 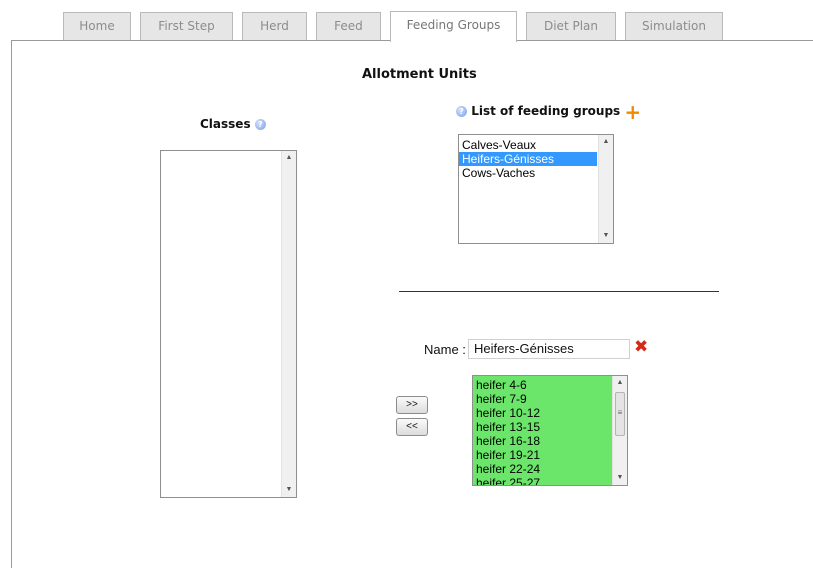 I want to click on feeding-groups-heading: ? List of feeding groups +, so click(x=548, y=112).